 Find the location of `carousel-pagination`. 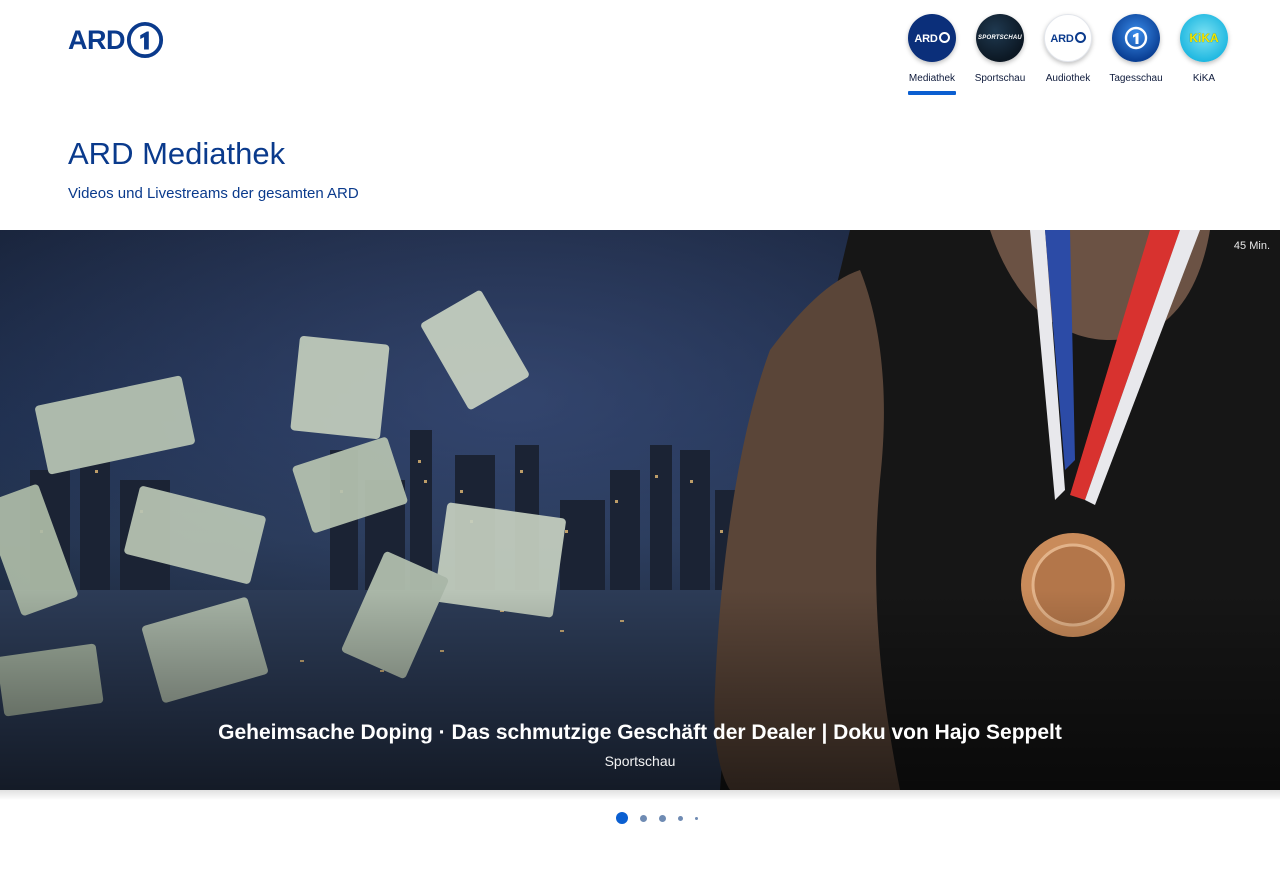

carousel-pagination is located at coordinates (640, 818).